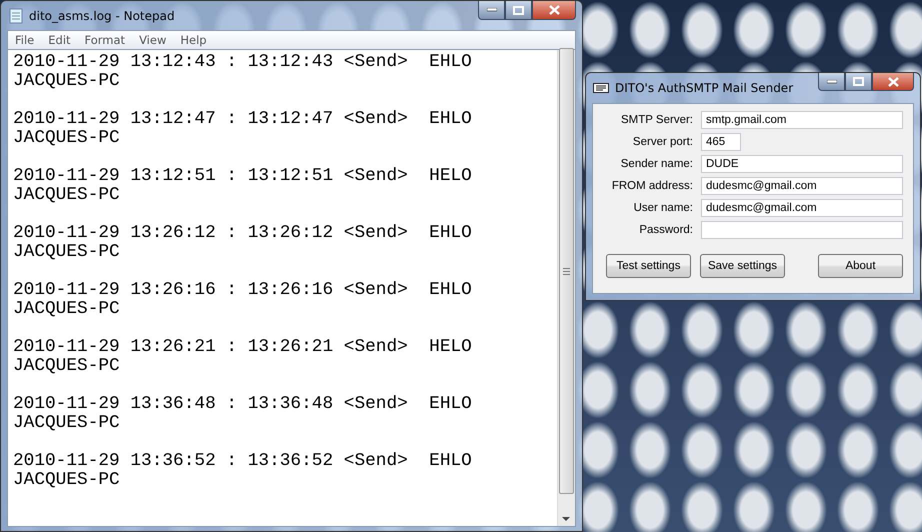 This screenshot has height=532, width=922. What do you see at coordinates (242, 233) in the screenshot?
I see `log-line: 2010-11-29 13:26:12 : 13:26:12 <Send> EHLO` at bounding box center [242, 233].